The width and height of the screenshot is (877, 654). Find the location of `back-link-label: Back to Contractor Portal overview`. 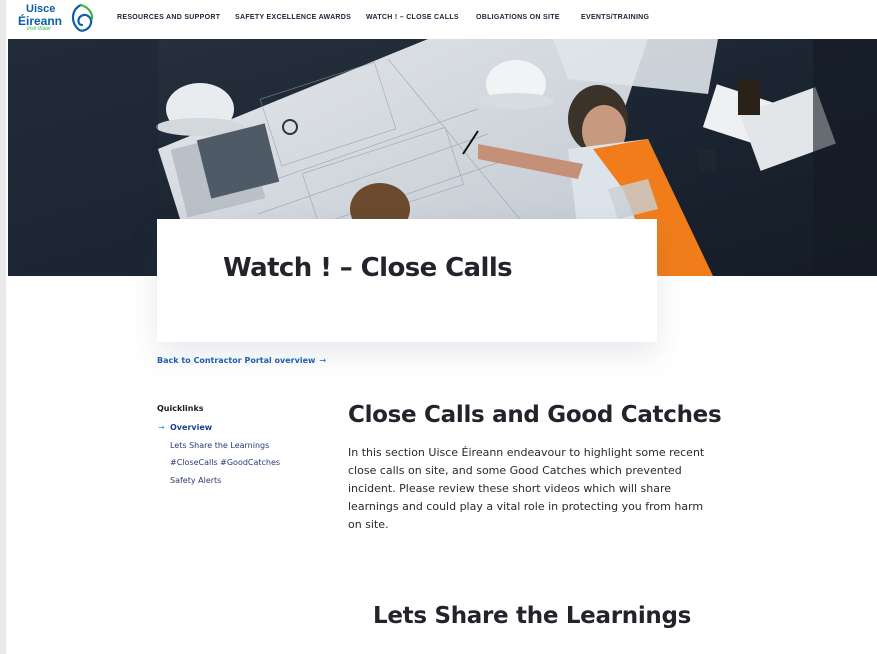

back-link-label: Back to Contractor Portal overview is located at coordinates (236, 360).